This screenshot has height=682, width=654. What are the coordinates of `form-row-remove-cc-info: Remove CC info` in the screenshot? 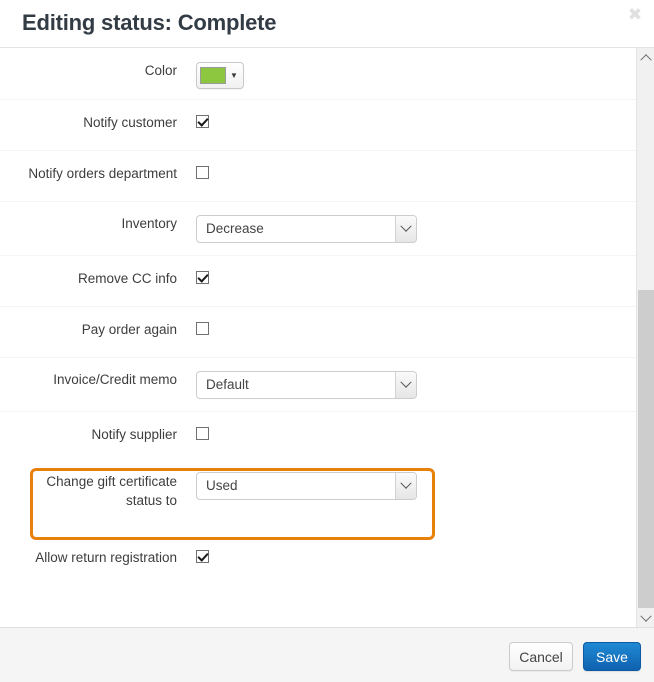 It's located at (318, 281).